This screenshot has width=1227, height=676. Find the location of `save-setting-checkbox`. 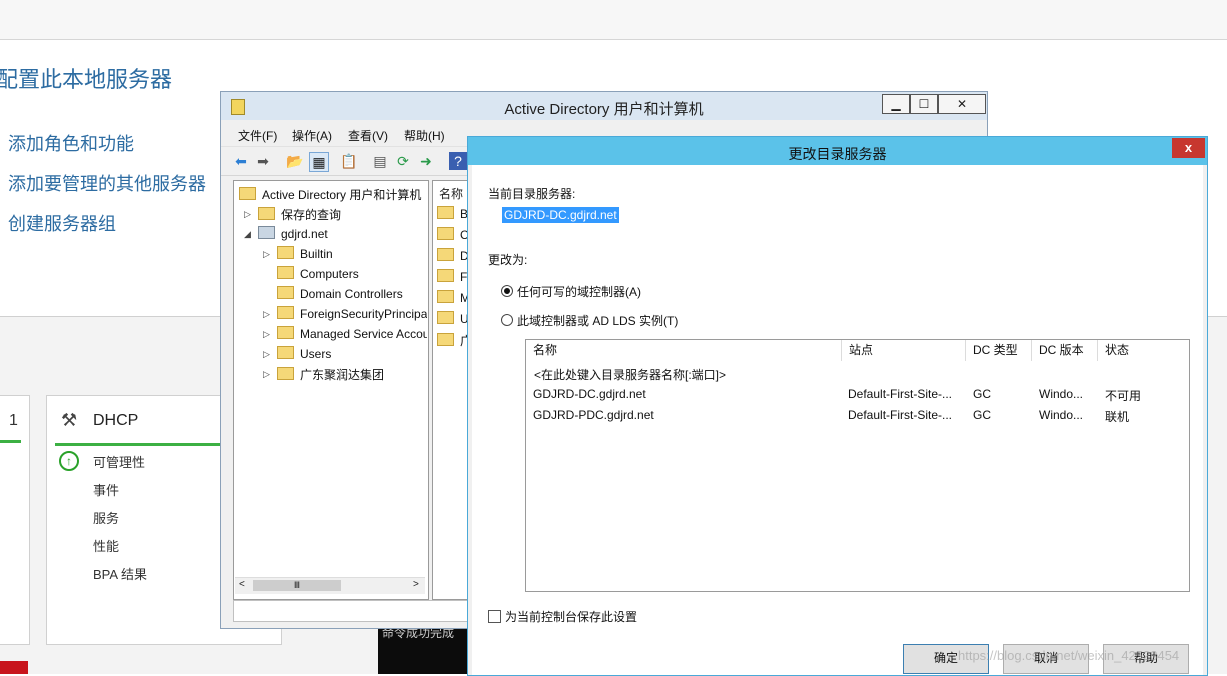

save-setting-checkbox is located at coordinates (494, 616).